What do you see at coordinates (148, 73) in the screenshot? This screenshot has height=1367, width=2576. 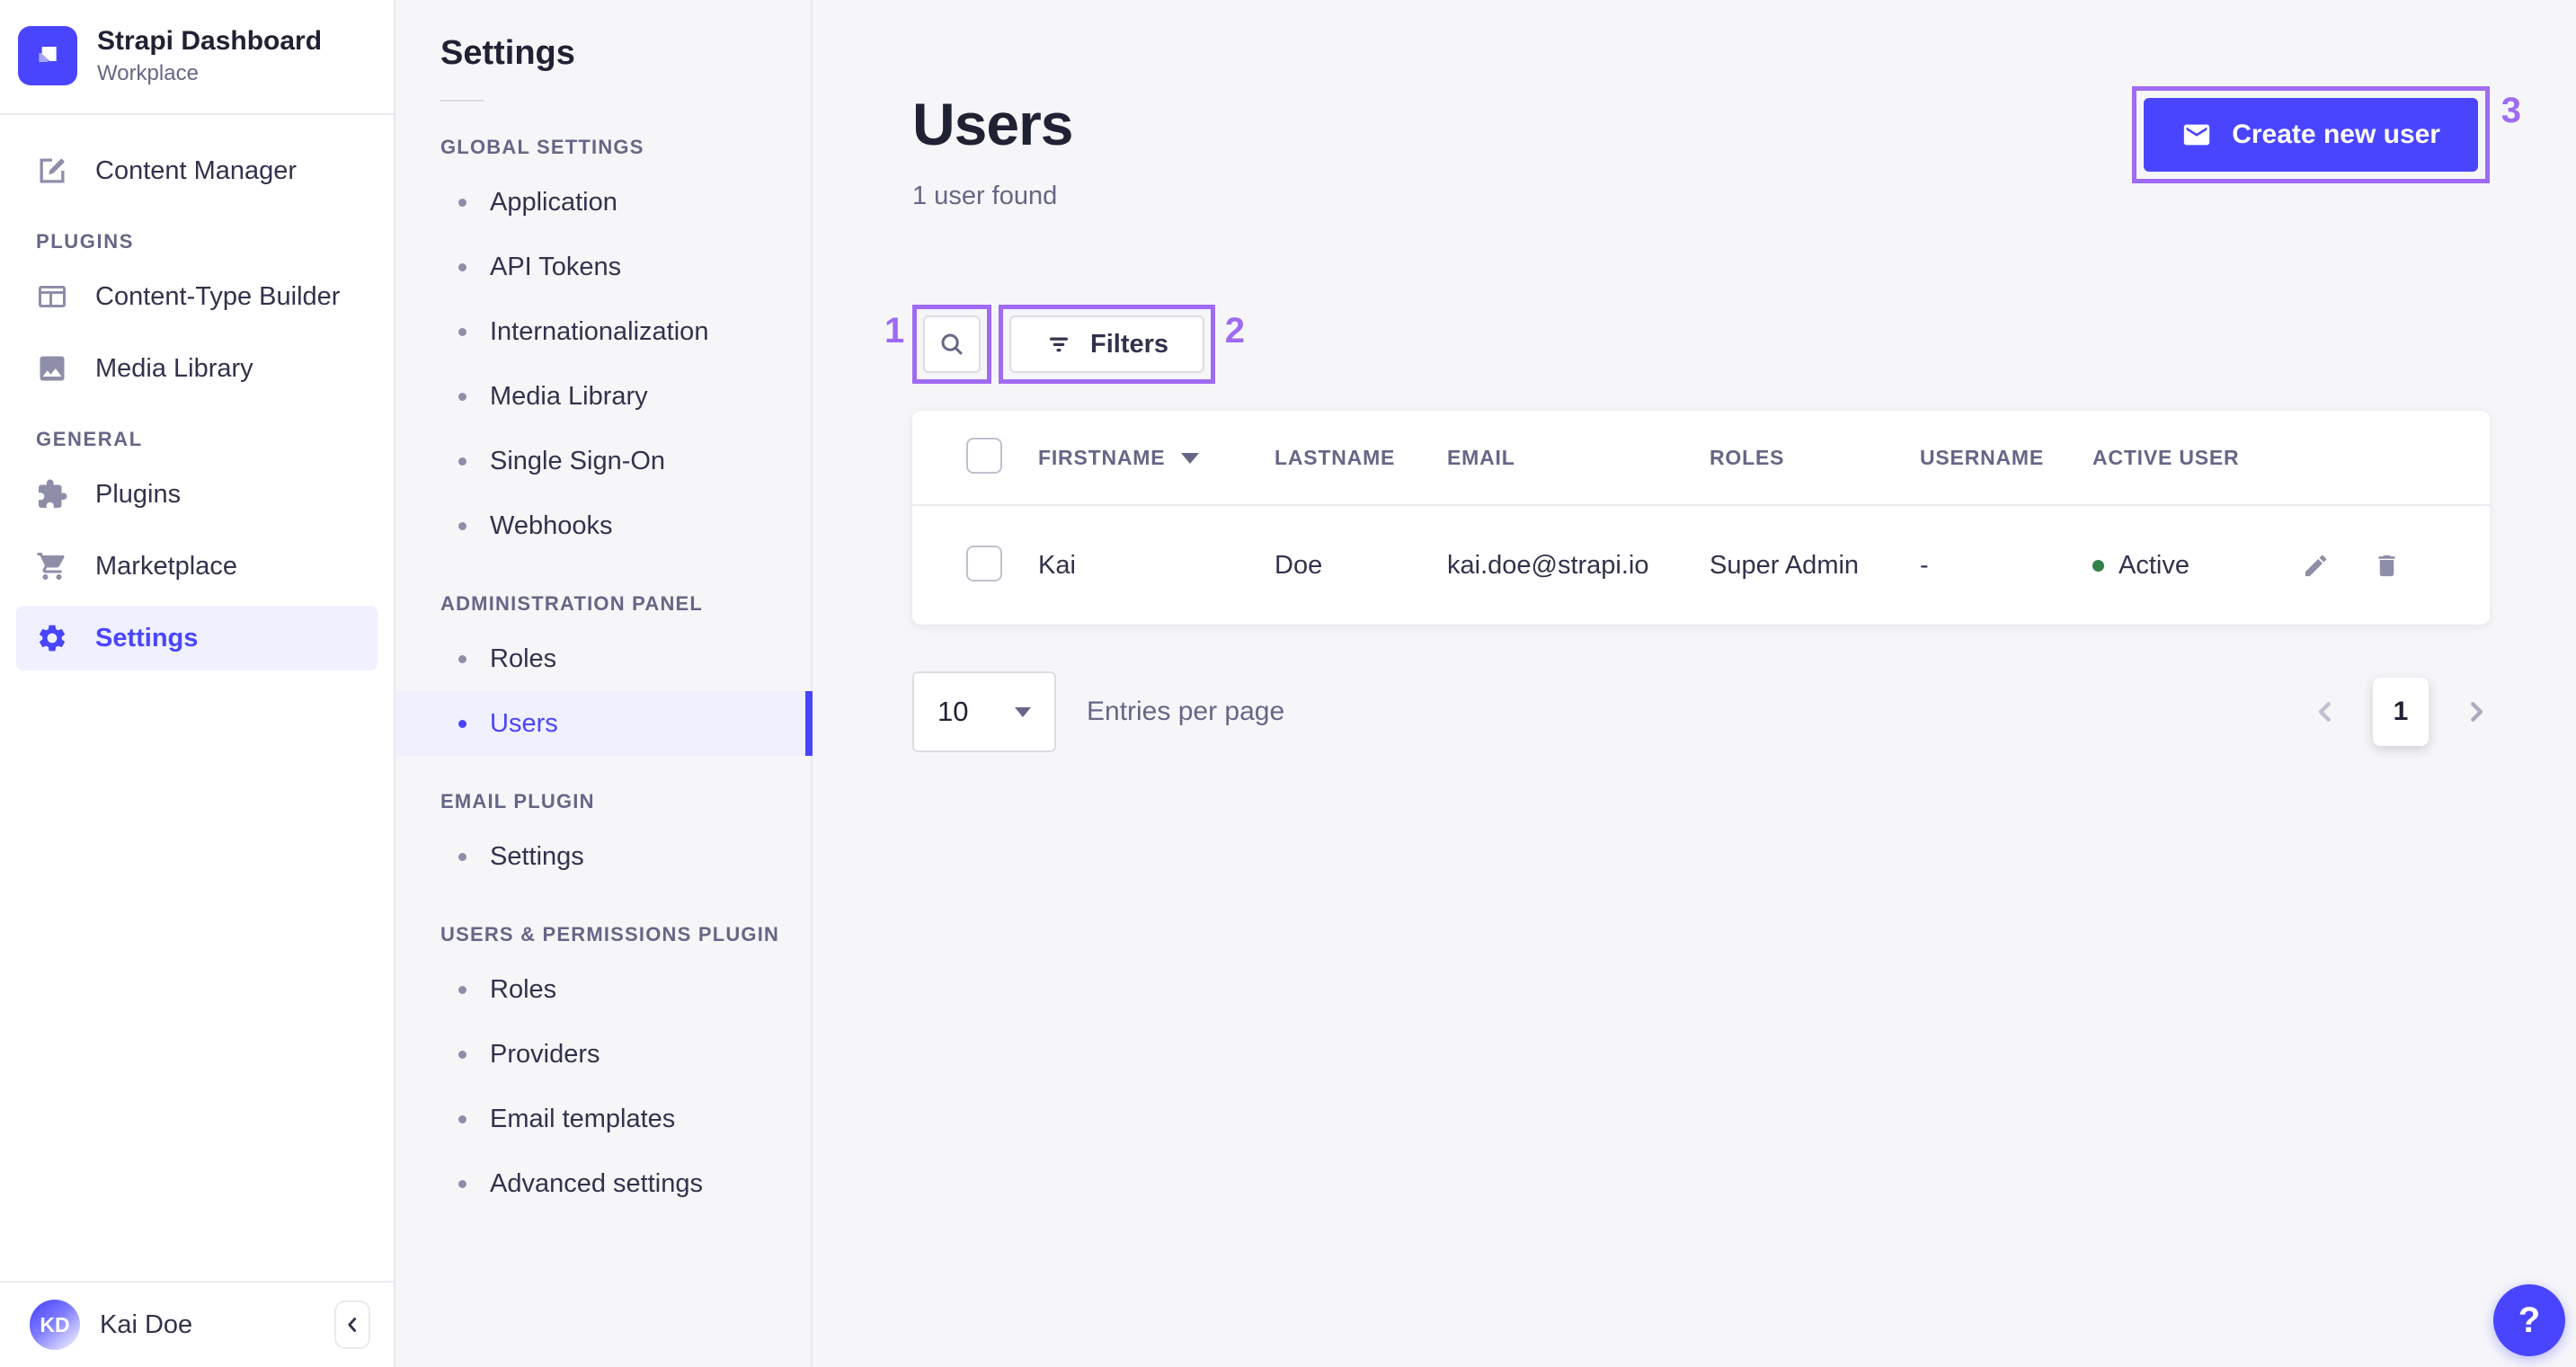 I see `workspace-name: Workplace` at bounding box center [148, 73].